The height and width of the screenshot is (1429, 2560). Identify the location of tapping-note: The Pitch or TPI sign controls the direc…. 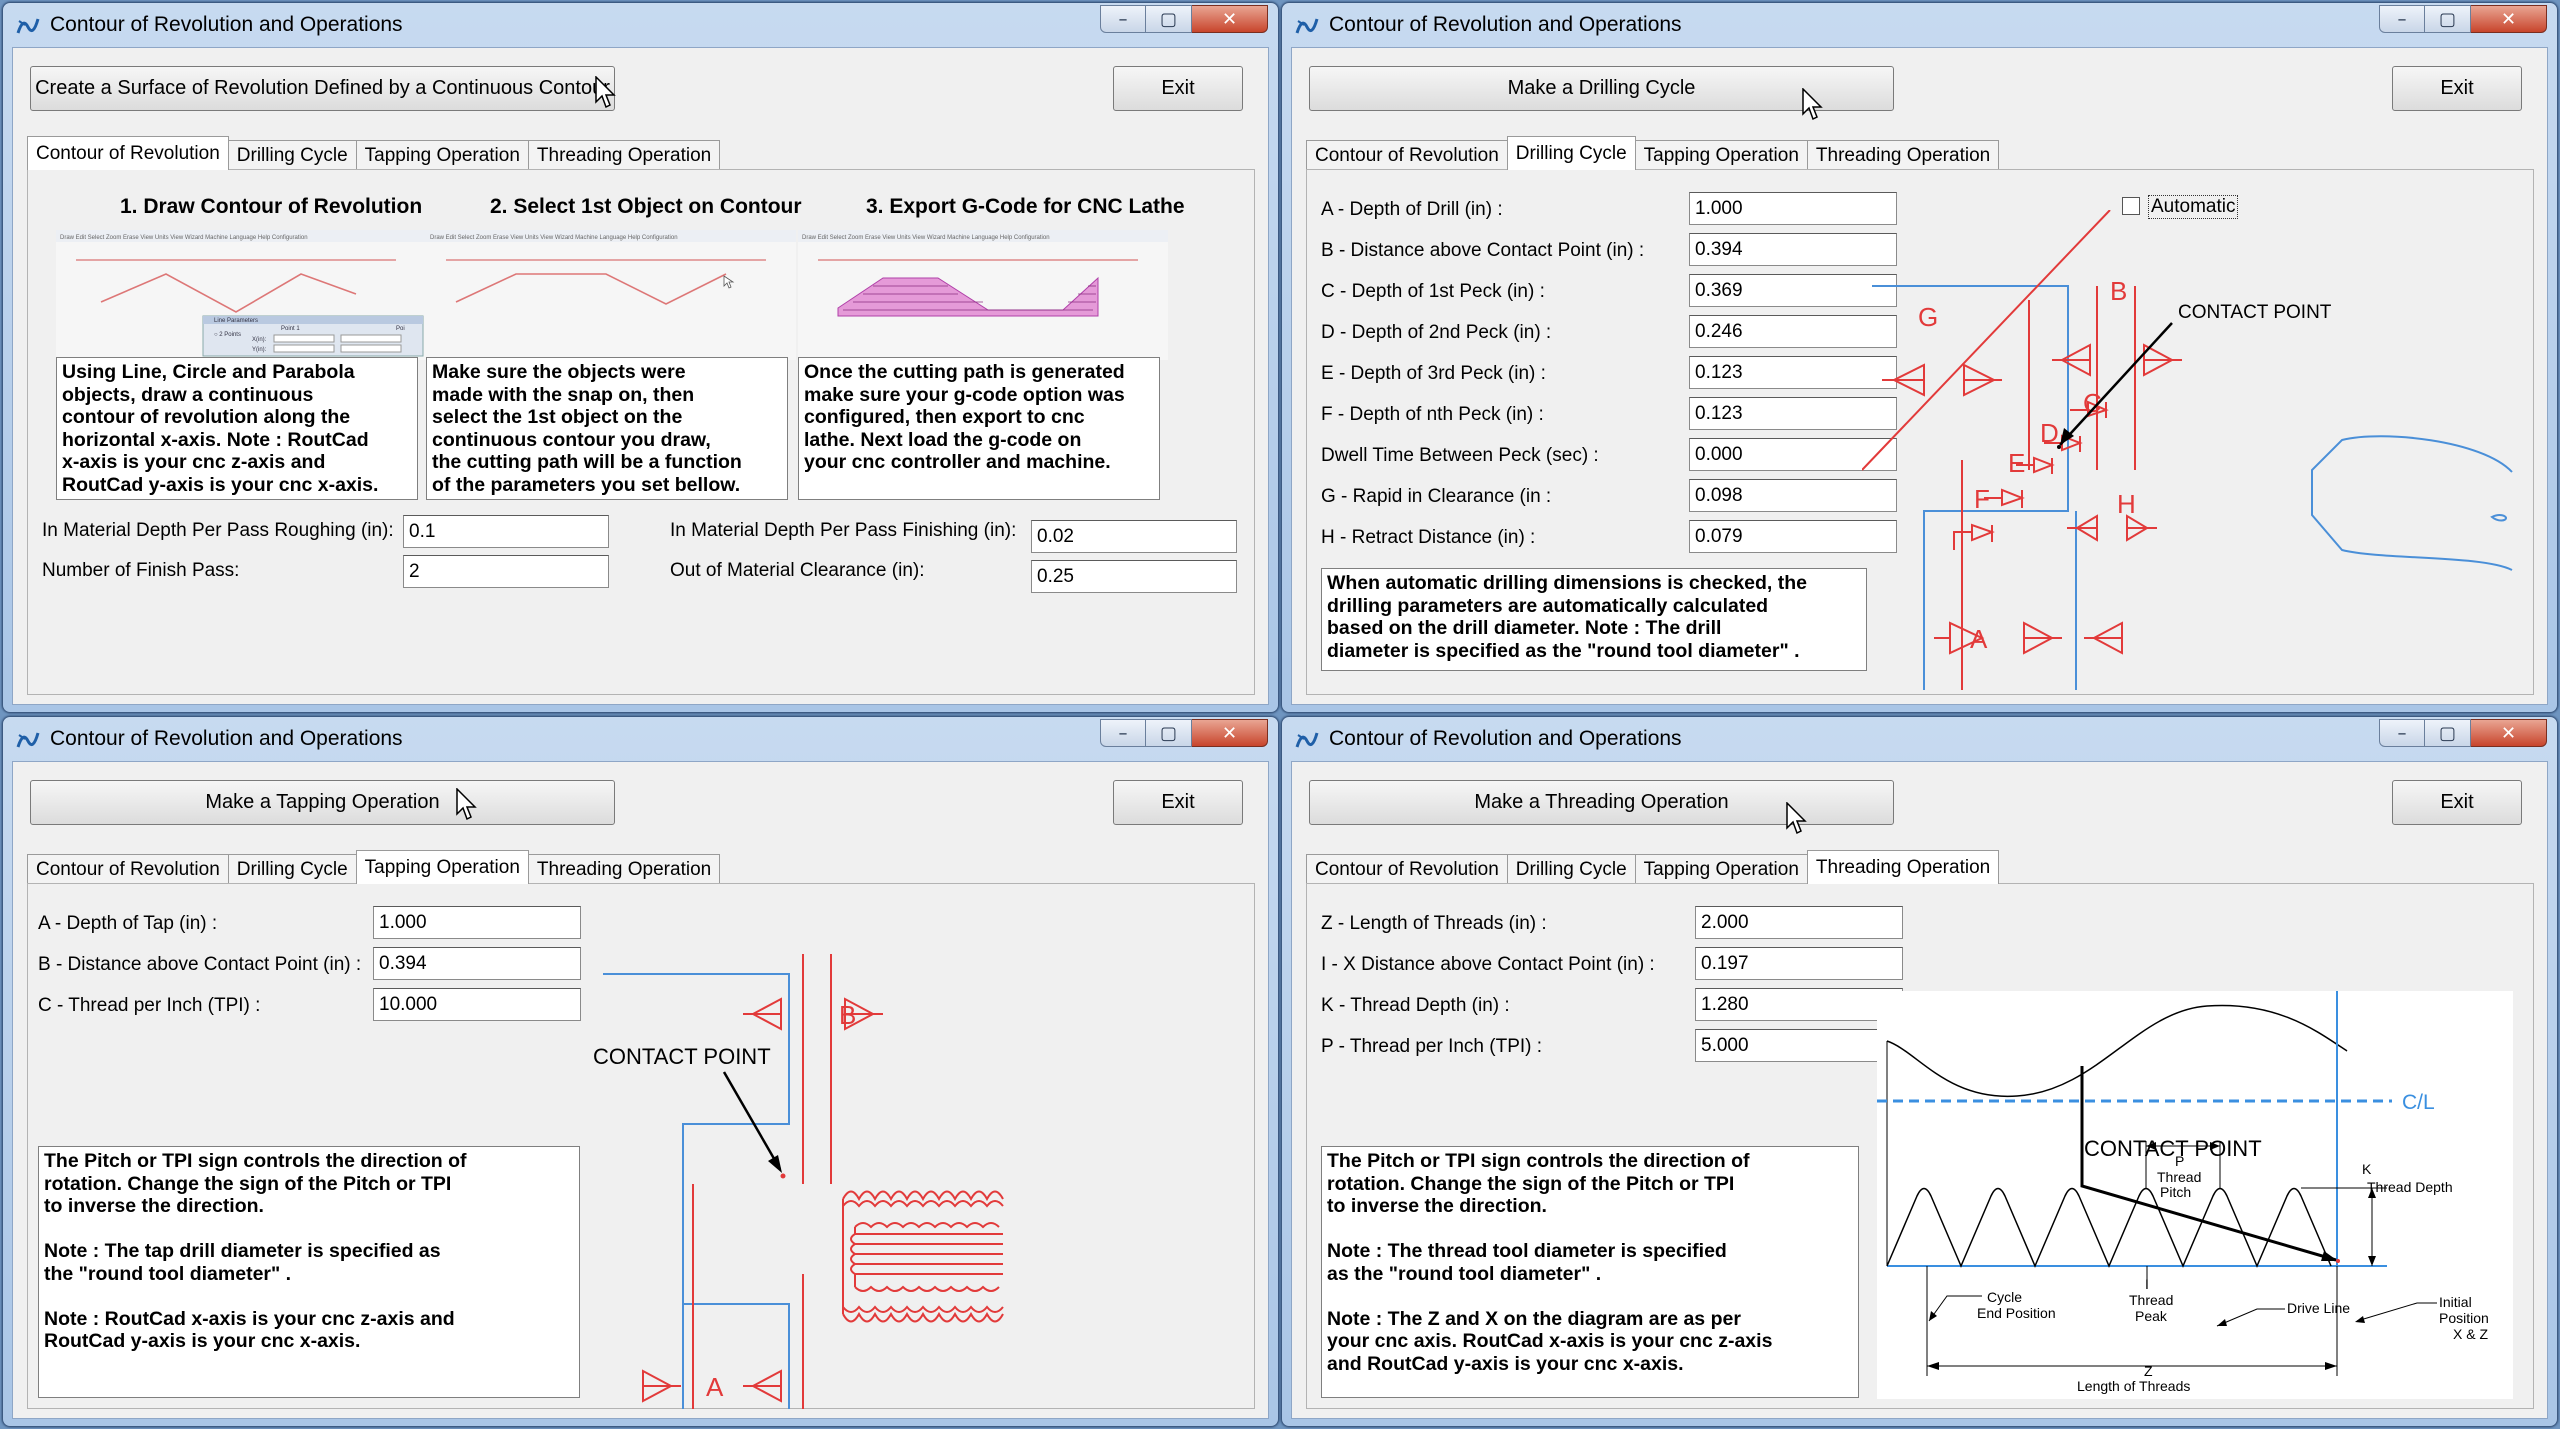
(309, 1272).